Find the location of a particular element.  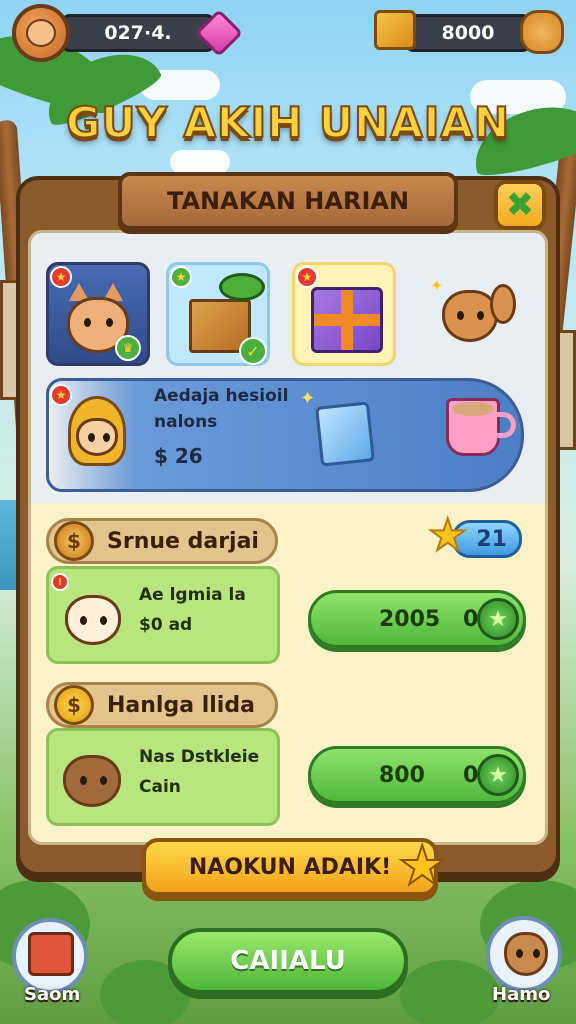

crown-icon: ♛ is located at coordinates (128, 348).